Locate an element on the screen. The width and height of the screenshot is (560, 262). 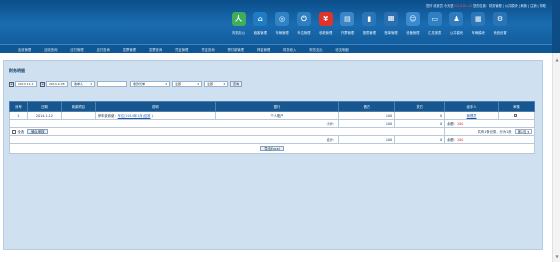
nav-item: 发票查询 is located at coordinates (155, 49).